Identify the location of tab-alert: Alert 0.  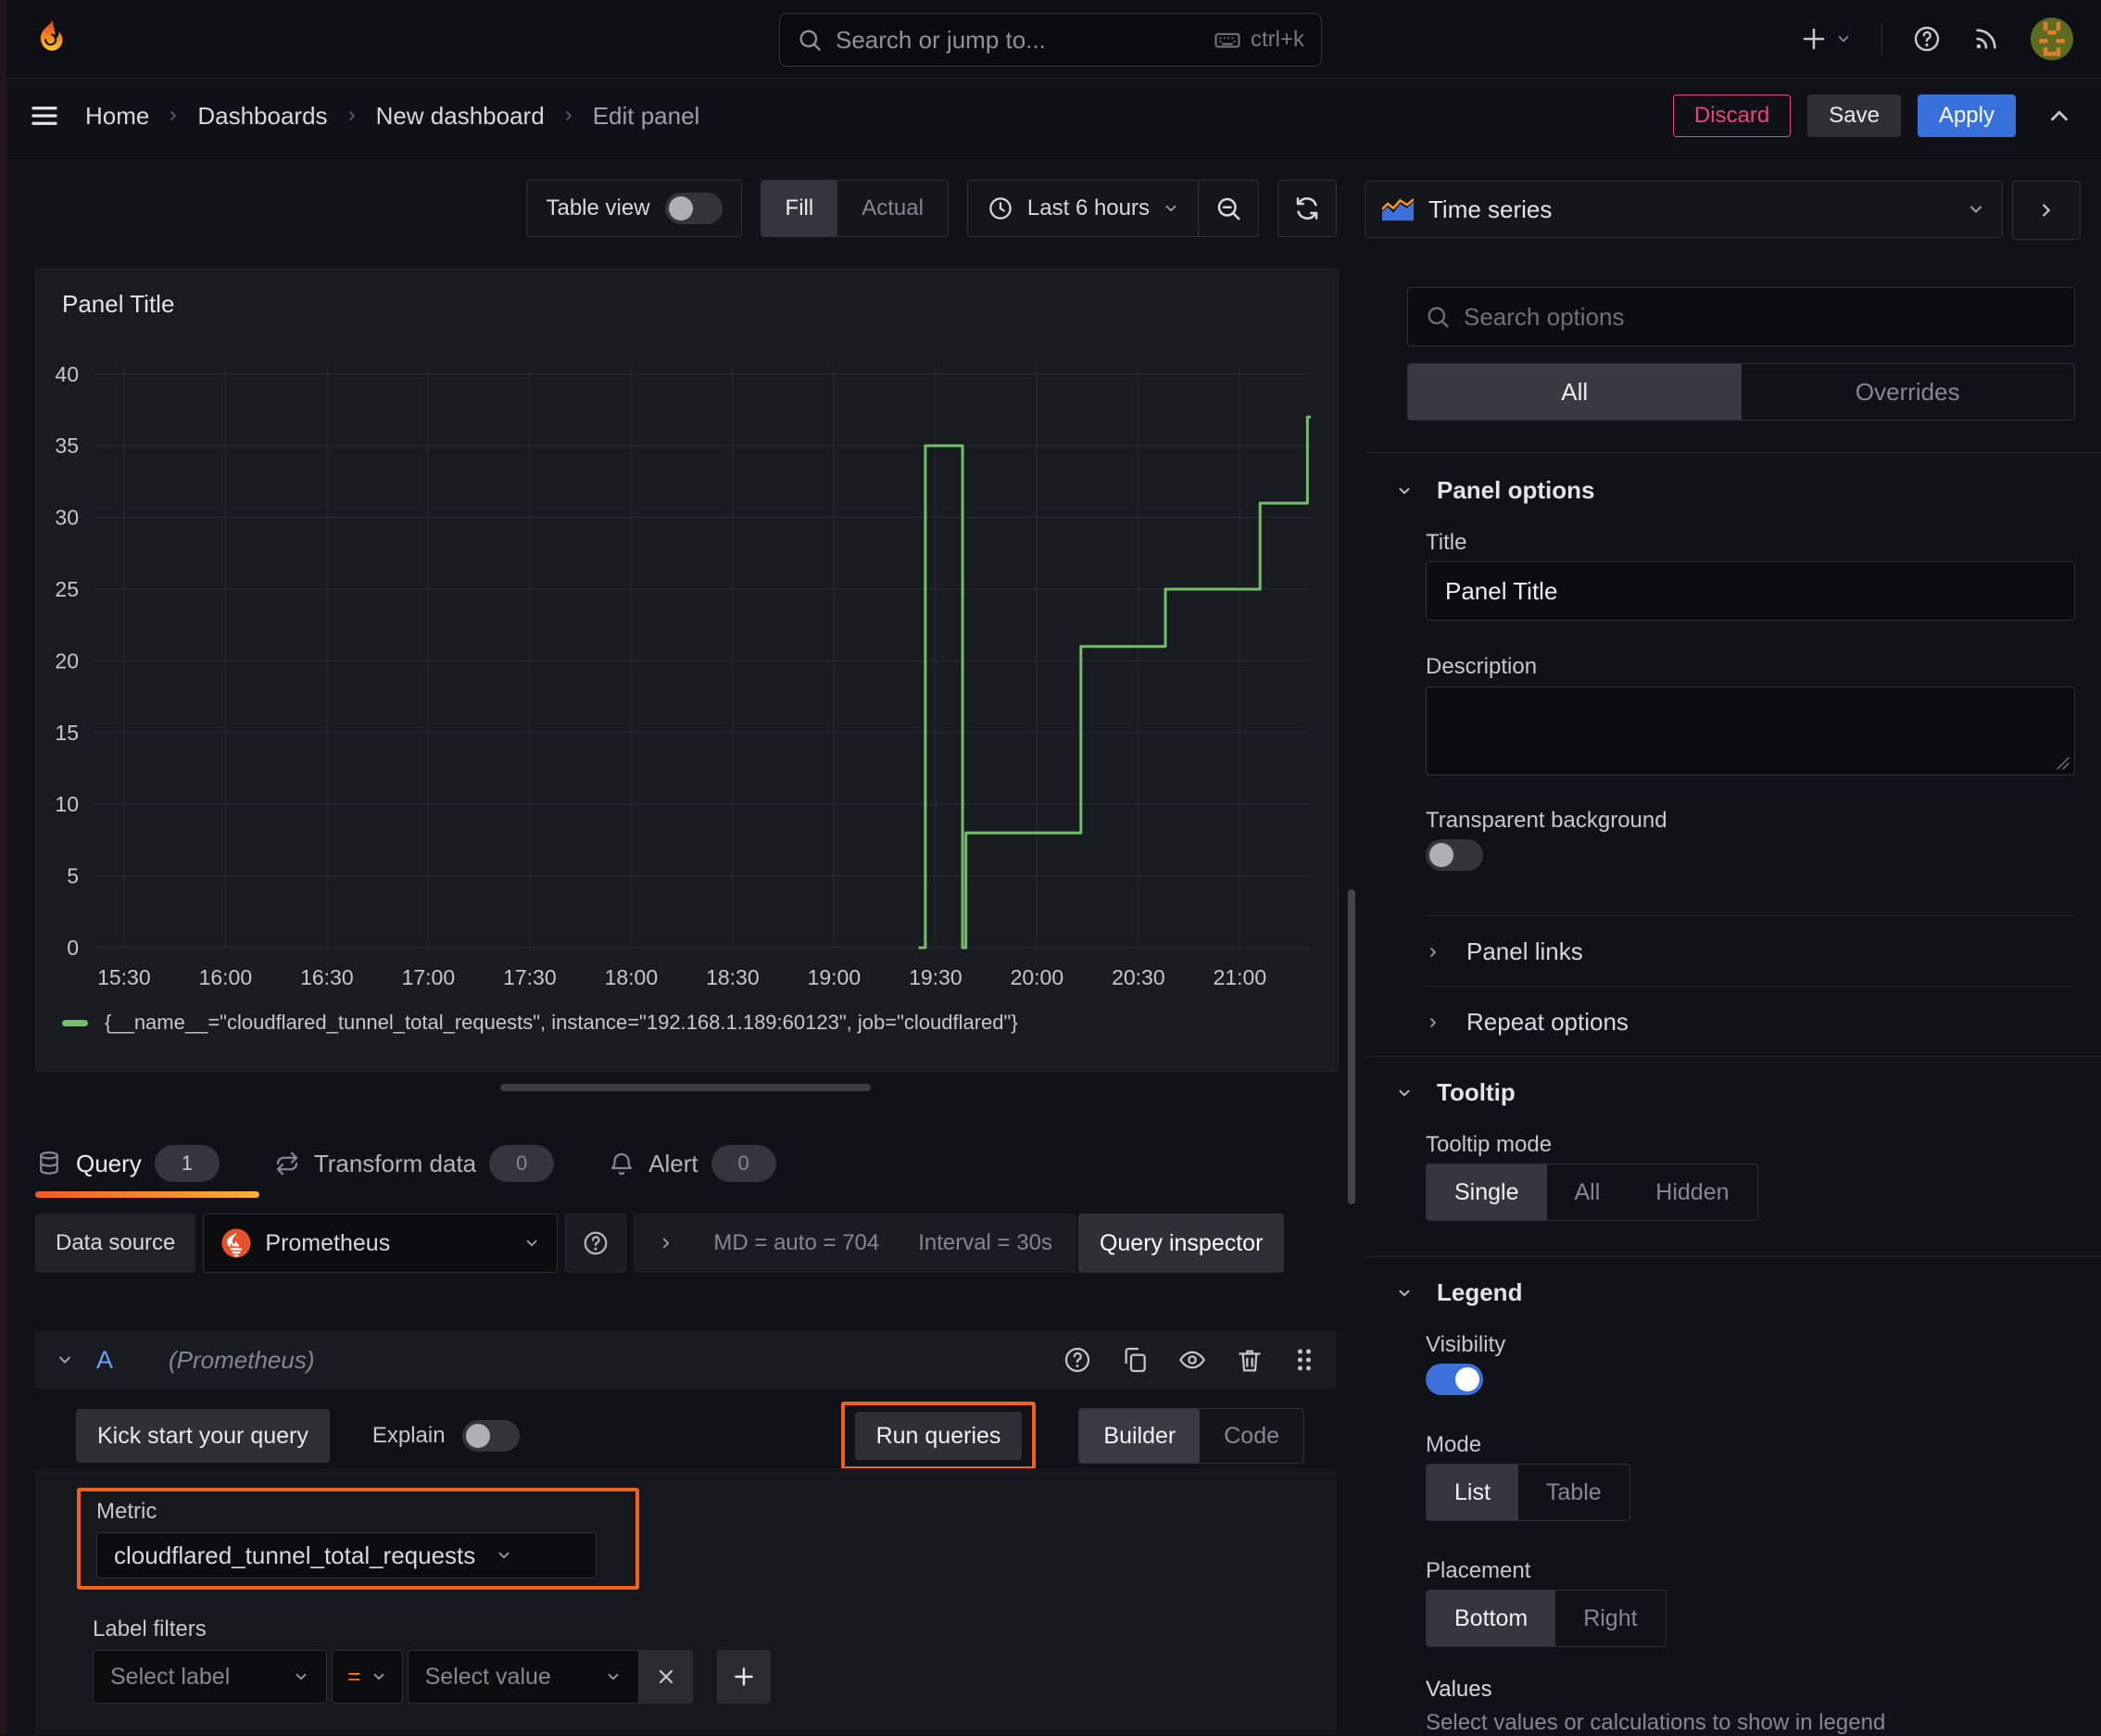
(692, 1163).